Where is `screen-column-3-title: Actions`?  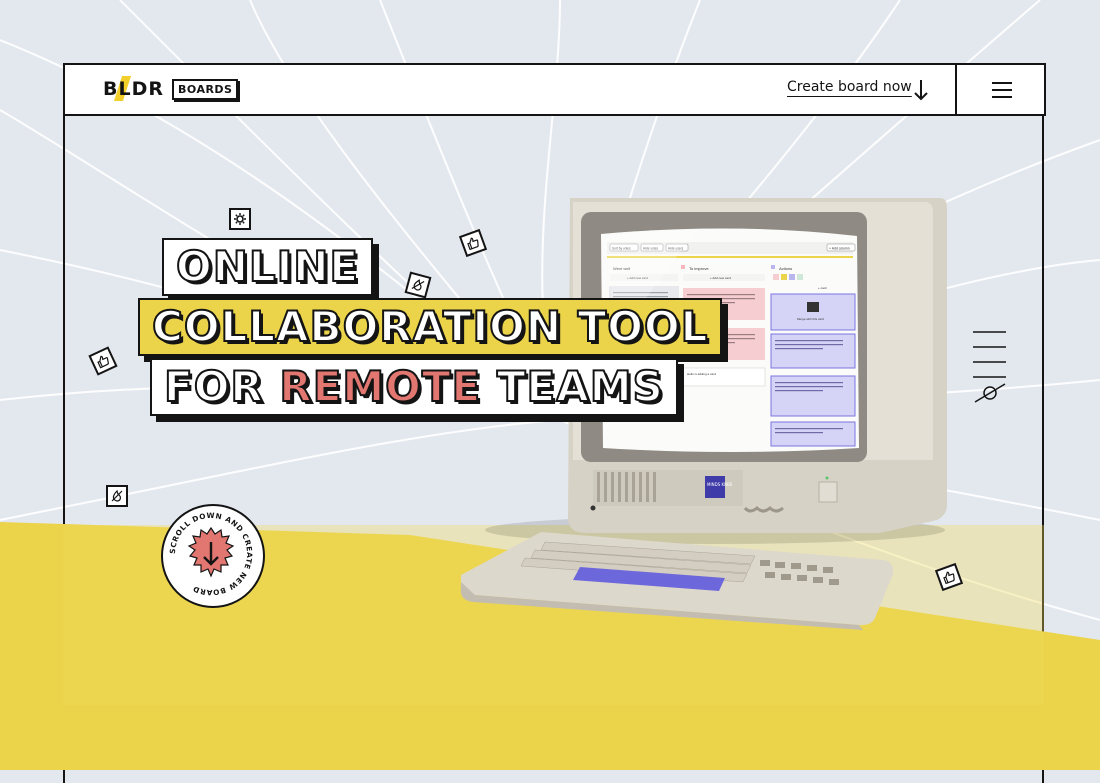
screen-column-3-title: Actions is located at coordinates (785, 268).